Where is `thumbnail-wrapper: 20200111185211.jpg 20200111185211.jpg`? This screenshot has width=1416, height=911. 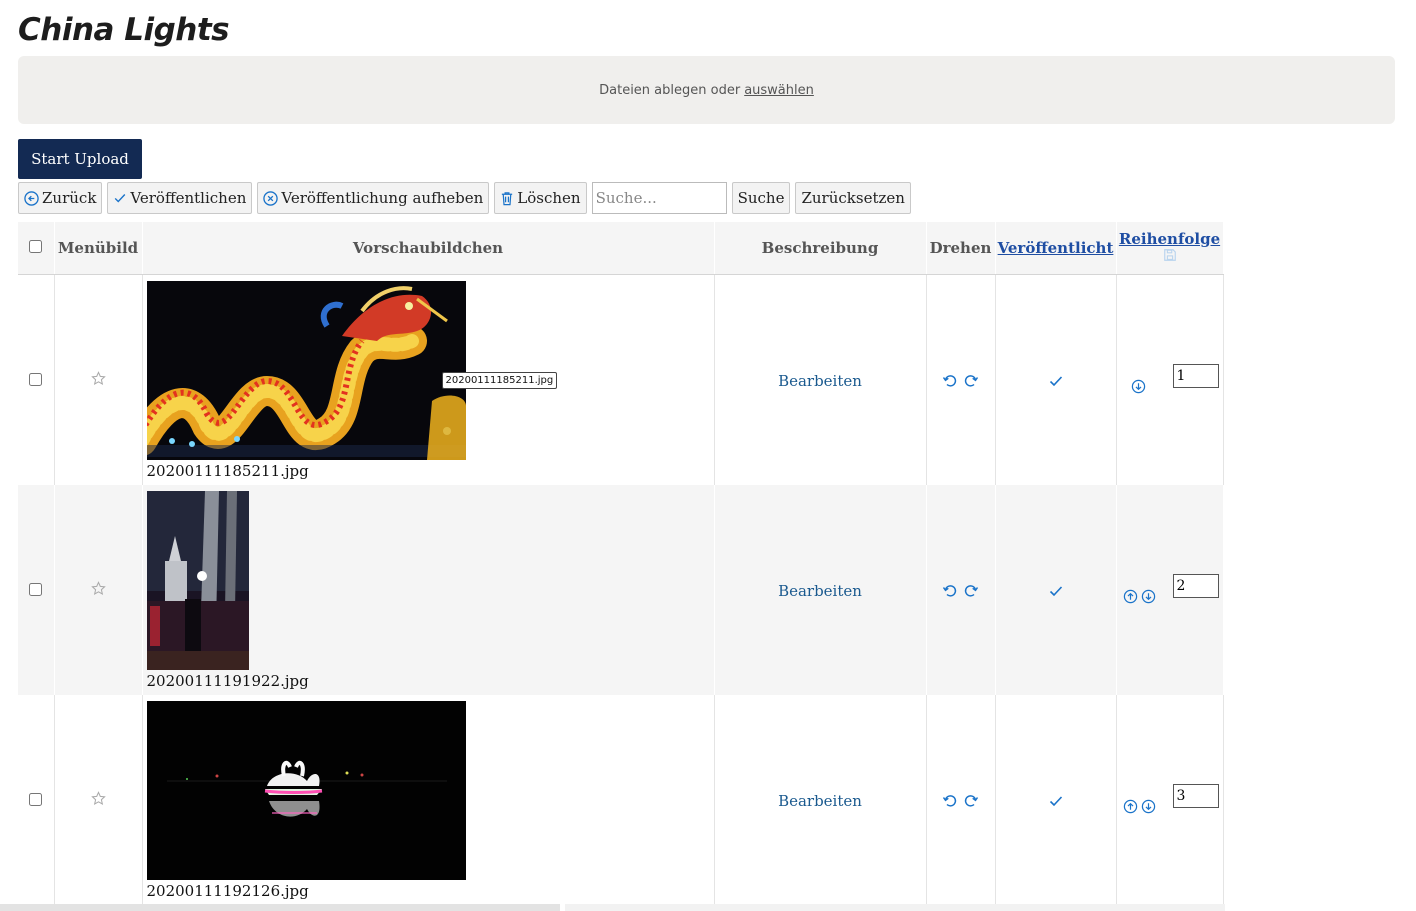 thumbnail-wrapper: 20200111185211.jpg 20200111185211.jpg is located at coordinates (430, 380).